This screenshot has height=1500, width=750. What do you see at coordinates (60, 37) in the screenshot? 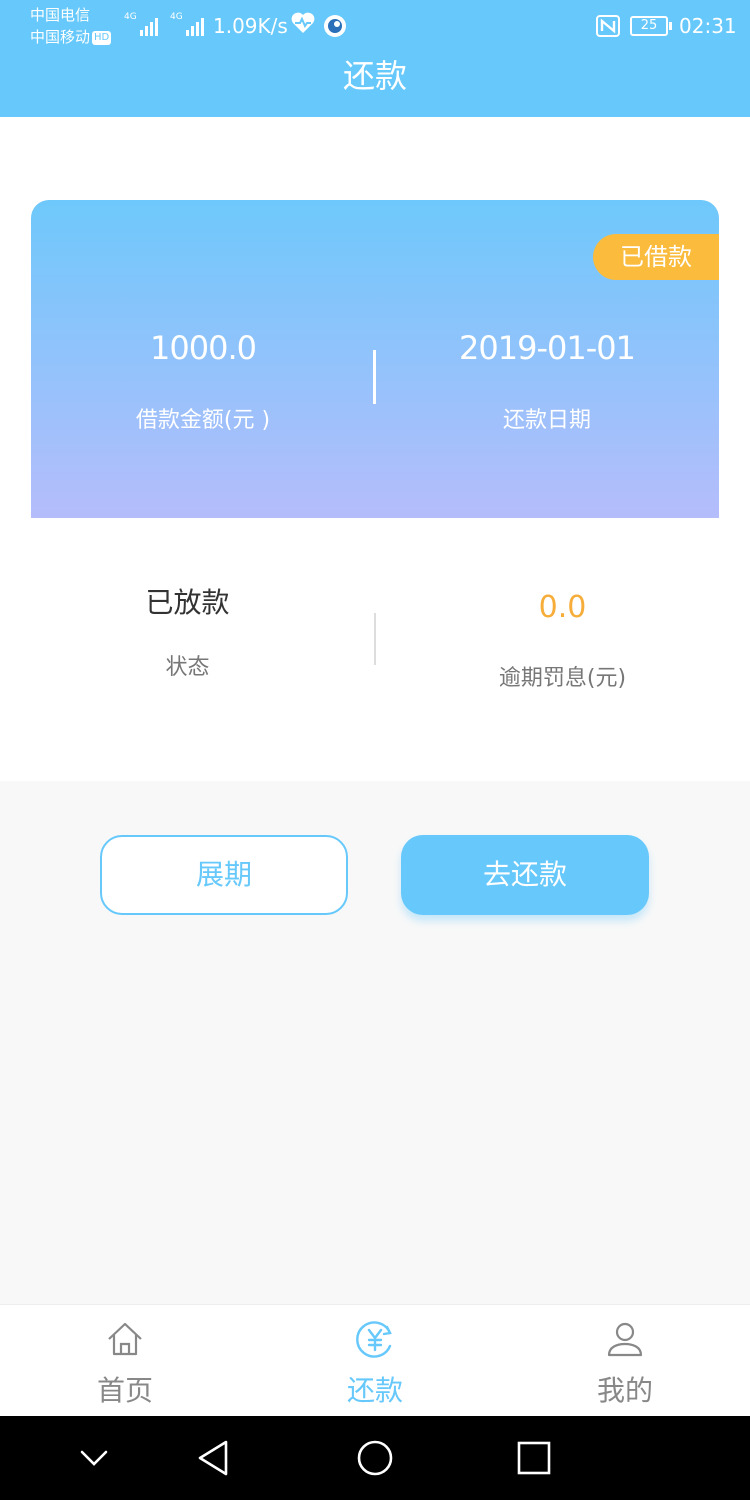
I see `carrier-mobile-label: 中国移动` at bounding box center [60, 37].